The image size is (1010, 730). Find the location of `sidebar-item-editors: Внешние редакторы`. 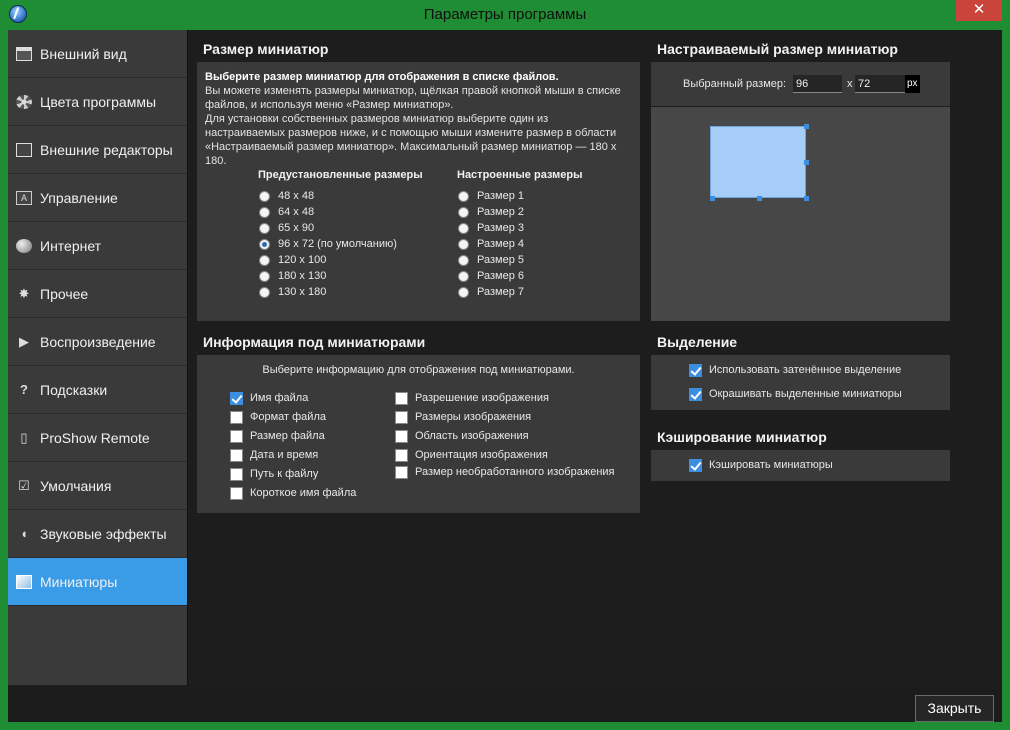

sidebar-item-editors: Внешние редакторы is located at coordinates (97, 150).